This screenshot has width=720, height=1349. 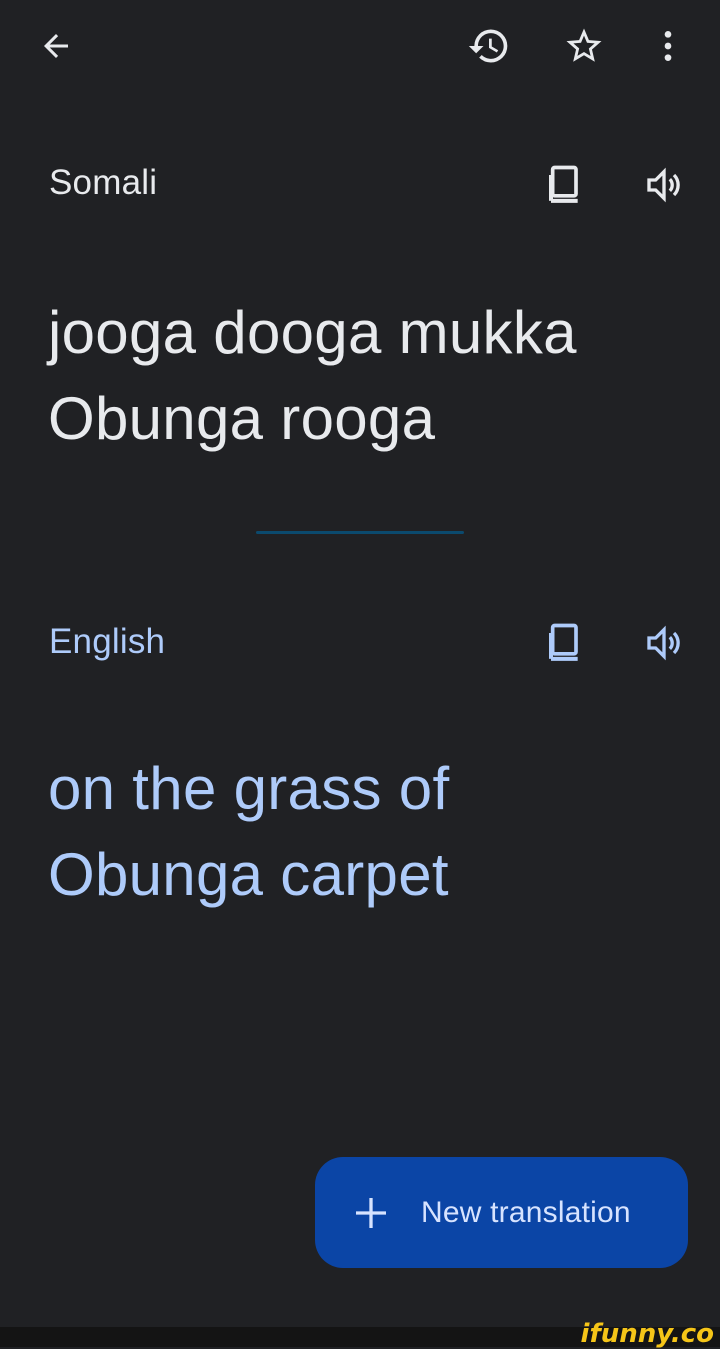 I want to click on arrow-back-icon, so click(x=56, y=46).